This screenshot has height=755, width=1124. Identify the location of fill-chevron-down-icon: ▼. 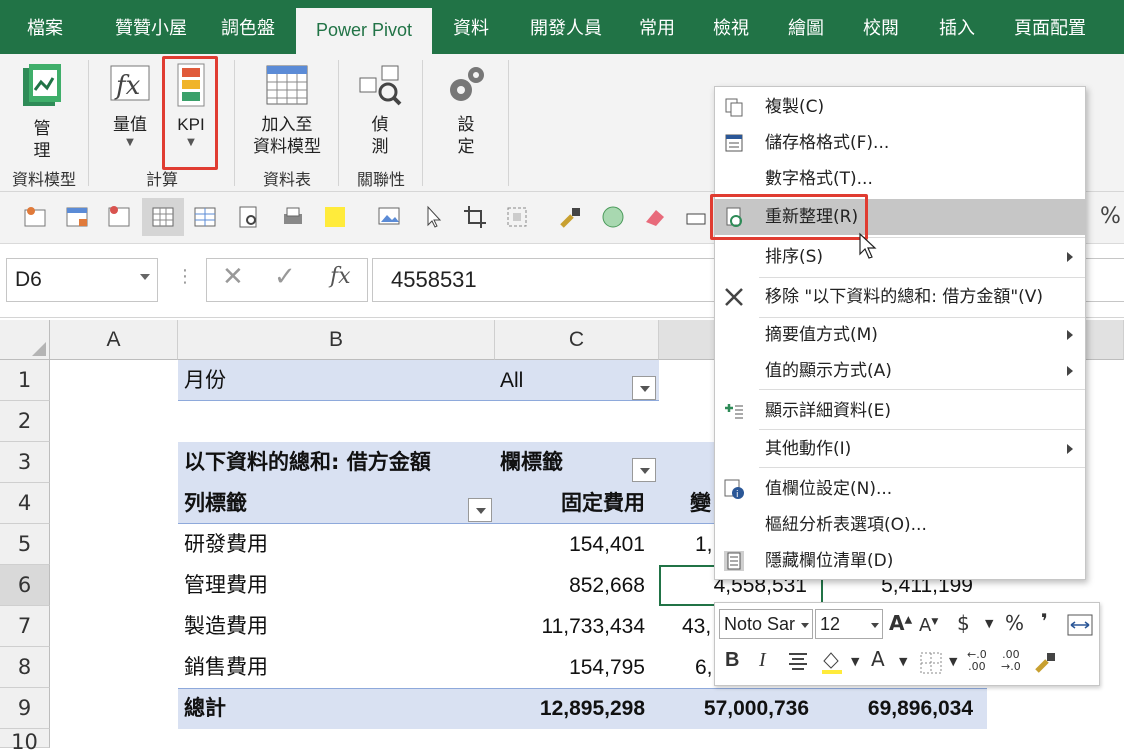
(855, 661).